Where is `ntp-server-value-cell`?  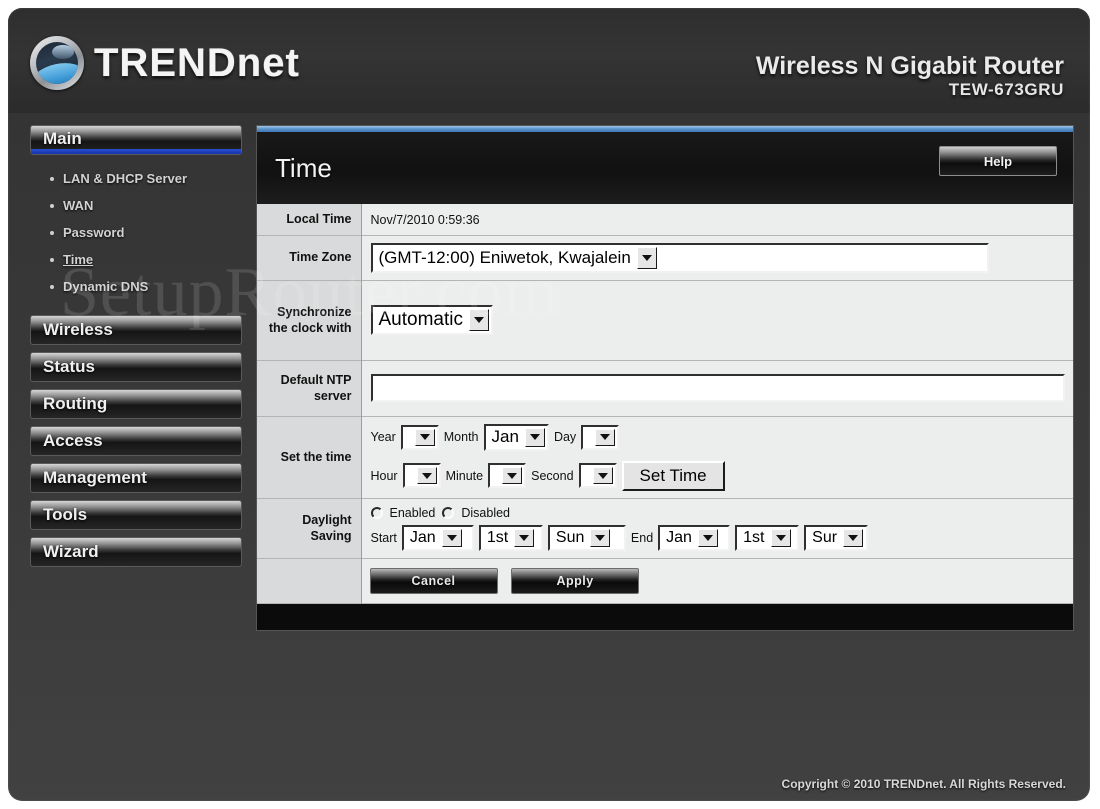
ntp-server-value-cell is located at coordinates (717, 388).